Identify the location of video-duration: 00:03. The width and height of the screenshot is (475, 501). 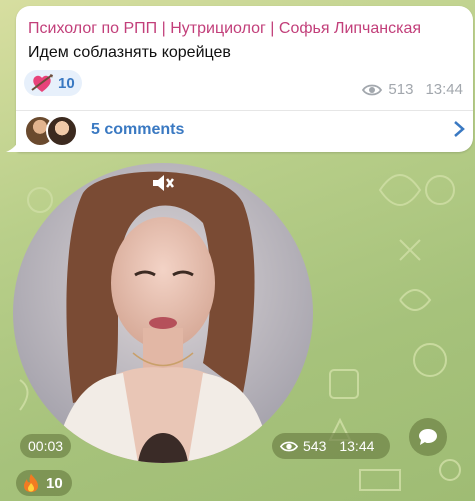
(46, 446).